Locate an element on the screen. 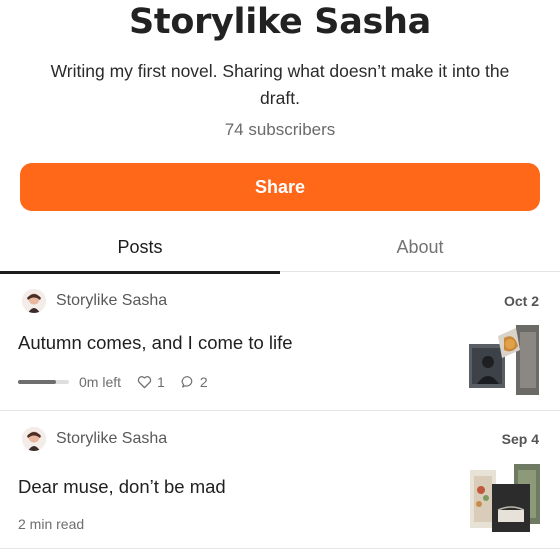 Image resolution: width=560 pixels, height=560 pixels. post-date: Oct 2 is located at coordinates (521, 301).